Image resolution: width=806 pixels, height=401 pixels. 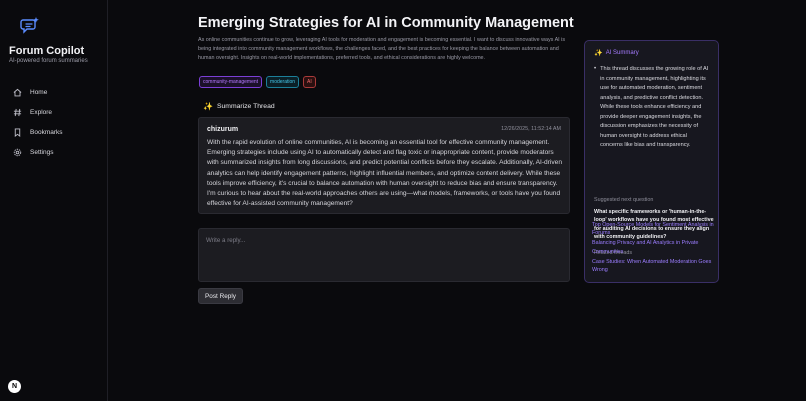 I want to click on tag-list: community-management moderation AI, so click(x=257, y=82).